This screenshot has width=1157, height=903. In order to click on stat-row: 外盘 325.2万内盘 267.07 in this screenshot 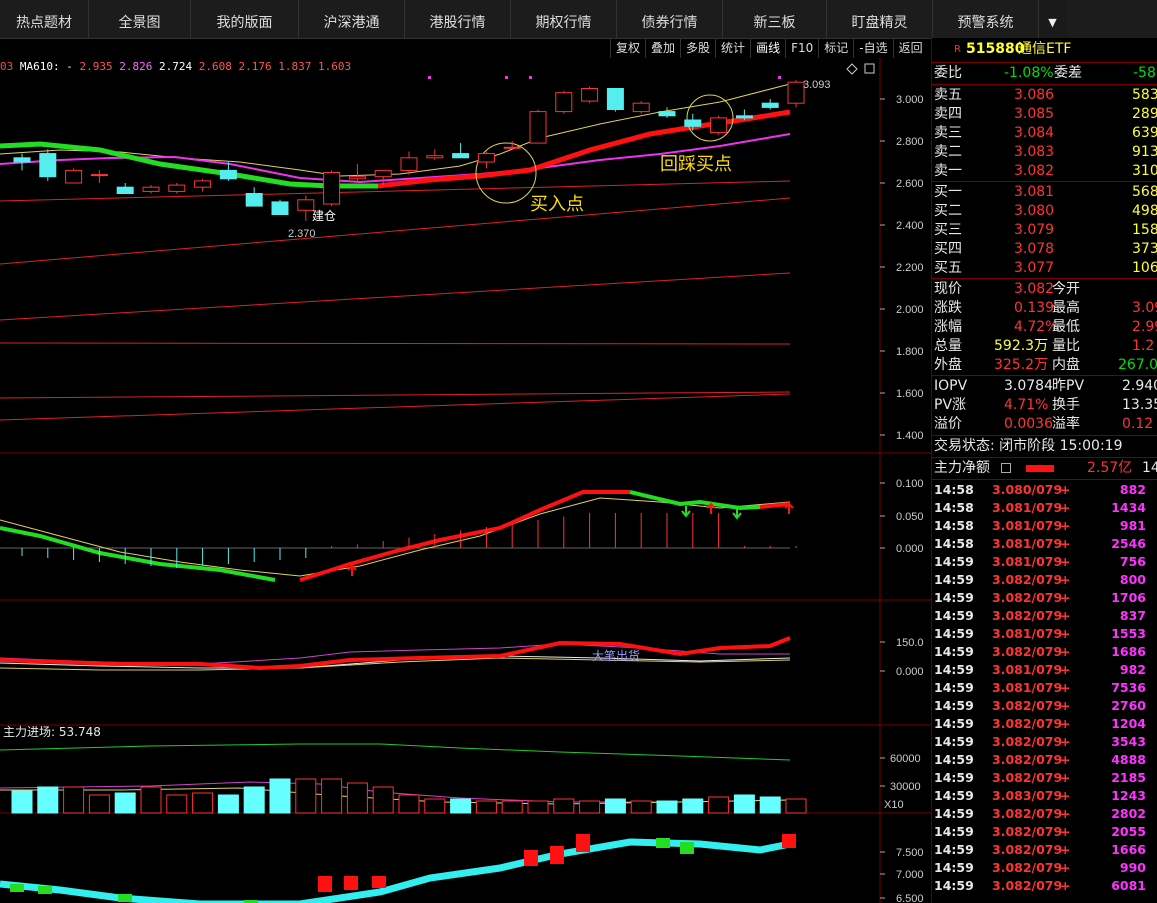, I will do `click(1044, 365)`.